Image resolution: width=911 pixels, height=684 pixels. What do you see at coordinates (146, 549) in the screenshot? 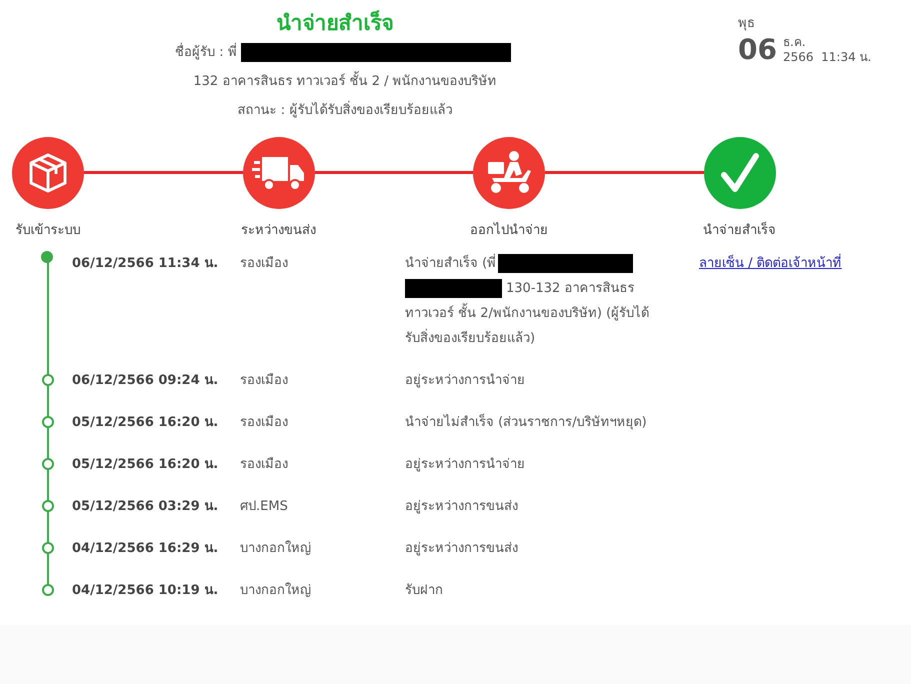
I see `event-datetime: 04/12/2566 16:29 น.` at bounding box center [146, 549].